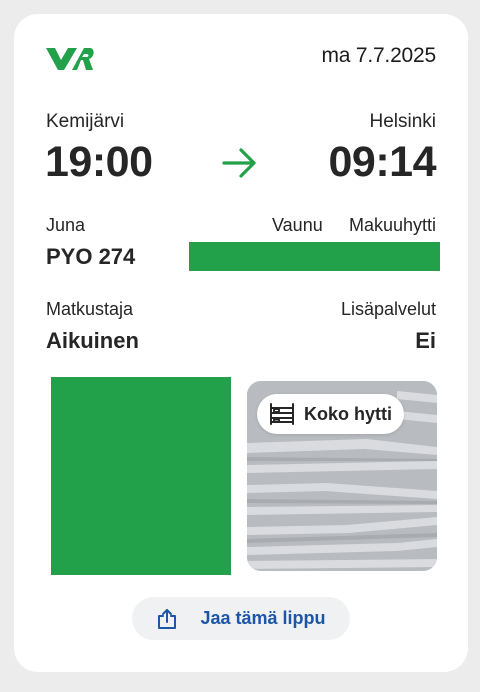 The image size is (480, 692). Describe the element at coordinates (314, 256) in the screenshot. I see `car-cabin-value-block` at that location.